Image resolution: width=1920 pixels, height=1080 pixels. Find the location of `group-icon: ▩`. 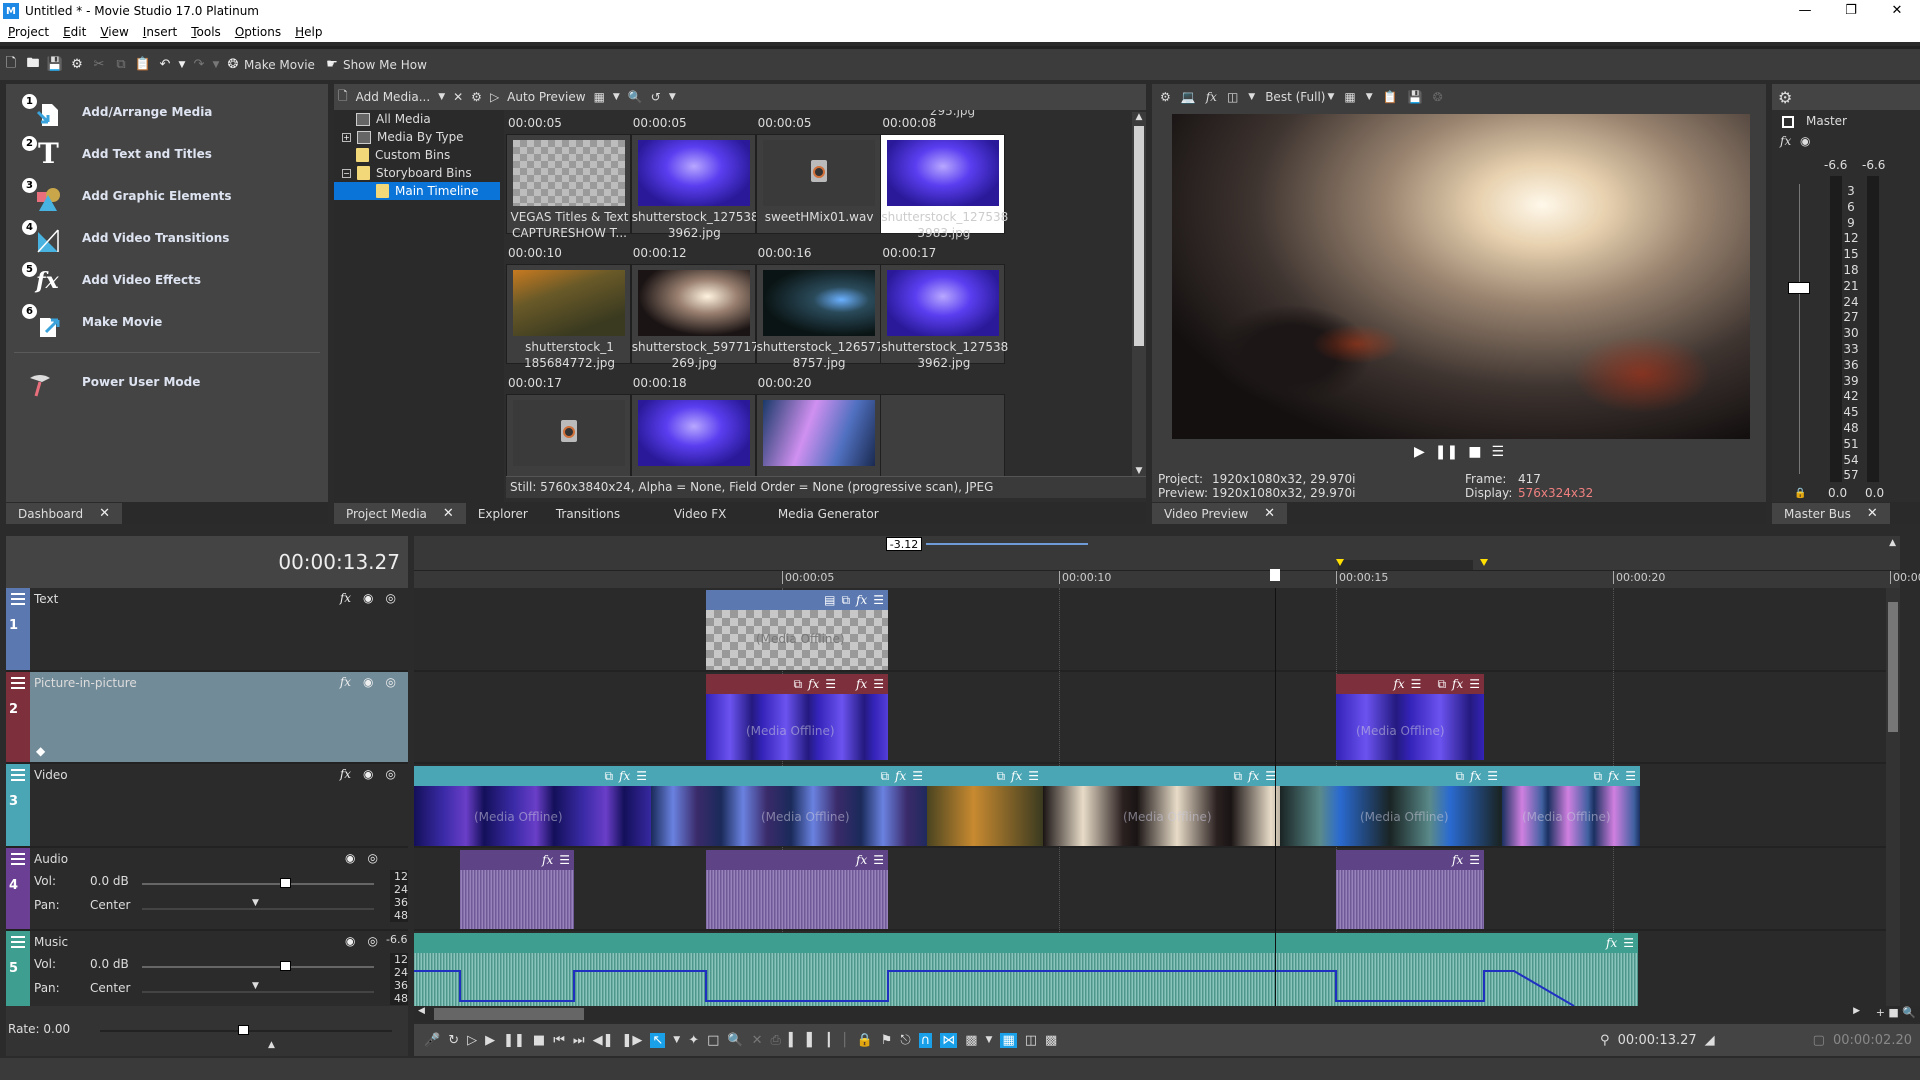

group-icon: ▩ is located at coordinates (1051, 1040).